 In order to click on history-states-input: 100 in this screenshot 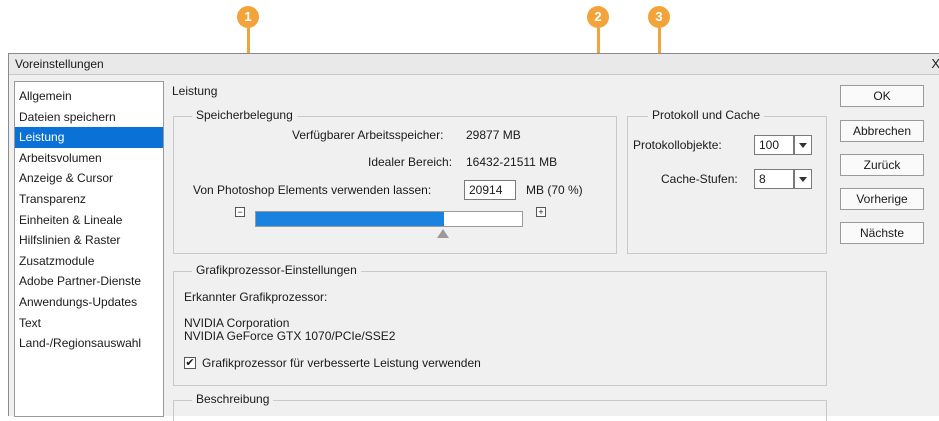, I will do `click(774, 145)`.